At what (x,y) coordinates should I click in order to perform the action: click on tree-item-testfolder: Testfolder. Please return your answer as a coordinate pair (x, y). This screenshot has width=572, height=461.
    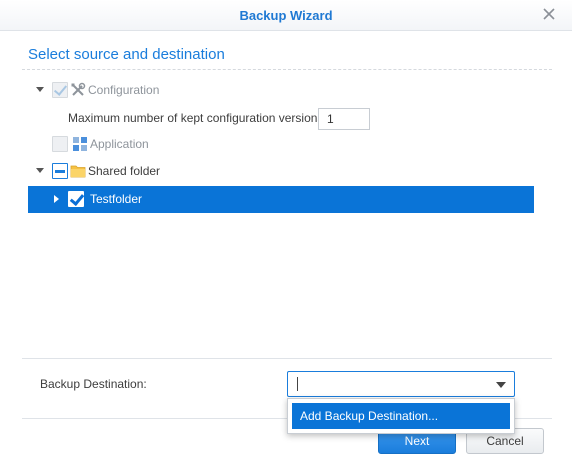
    Looking at the image, I should click on (281, 199).